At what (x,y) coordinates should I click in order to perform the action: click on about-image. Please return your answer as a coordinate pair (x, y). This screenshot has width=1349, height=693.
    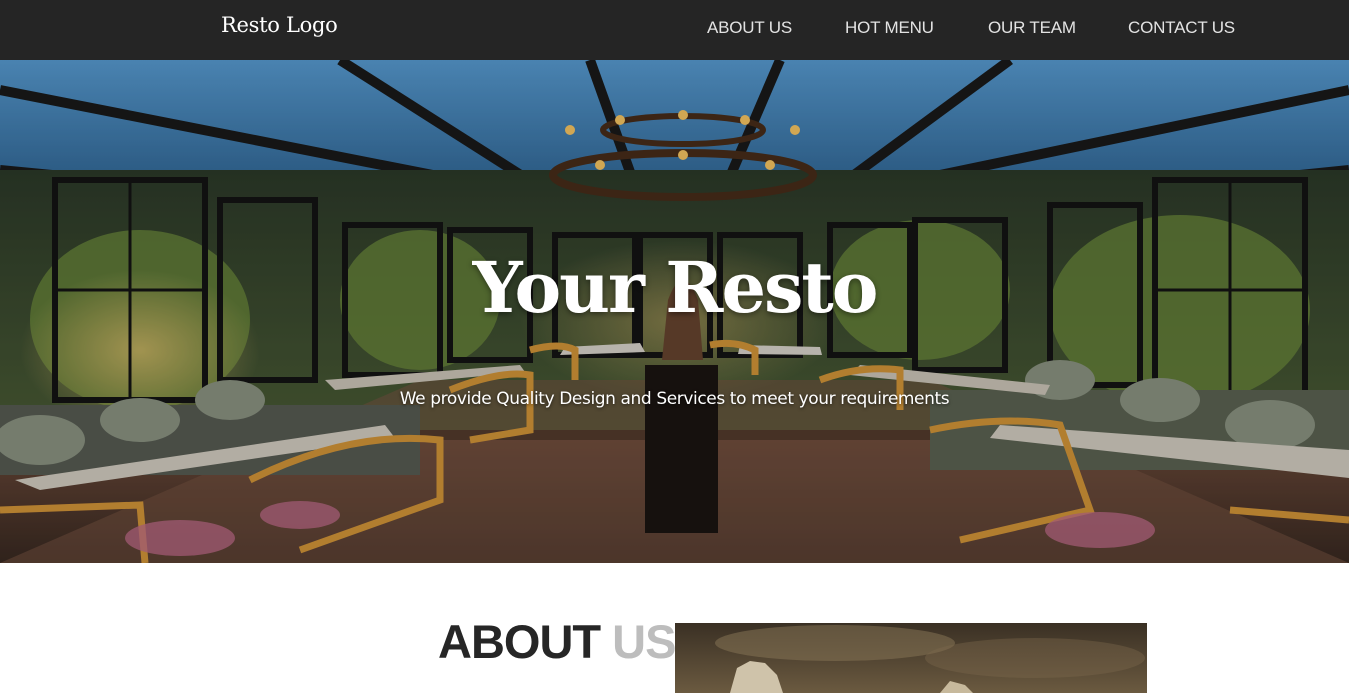
    Looking at the image, I should click on (911, 658).